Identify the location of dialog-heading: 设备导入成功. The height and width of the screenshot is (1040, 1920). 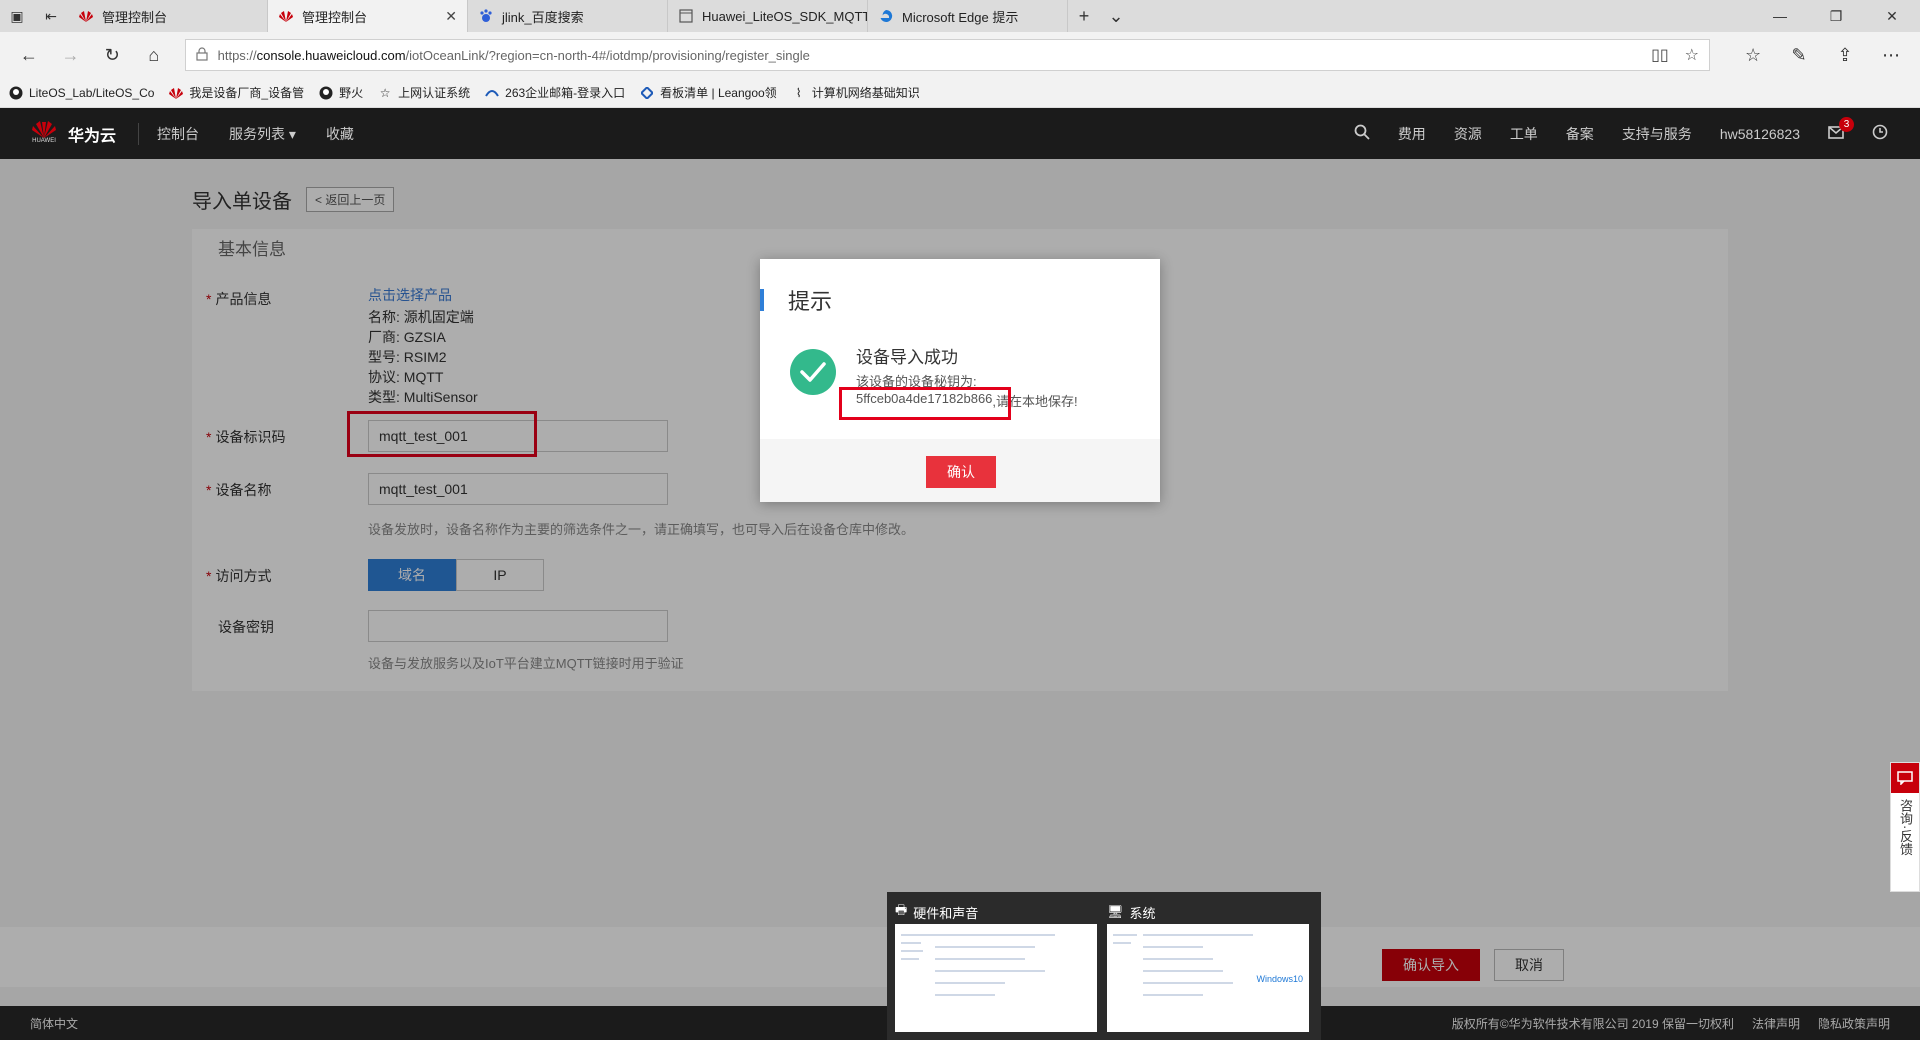
(907, 357).